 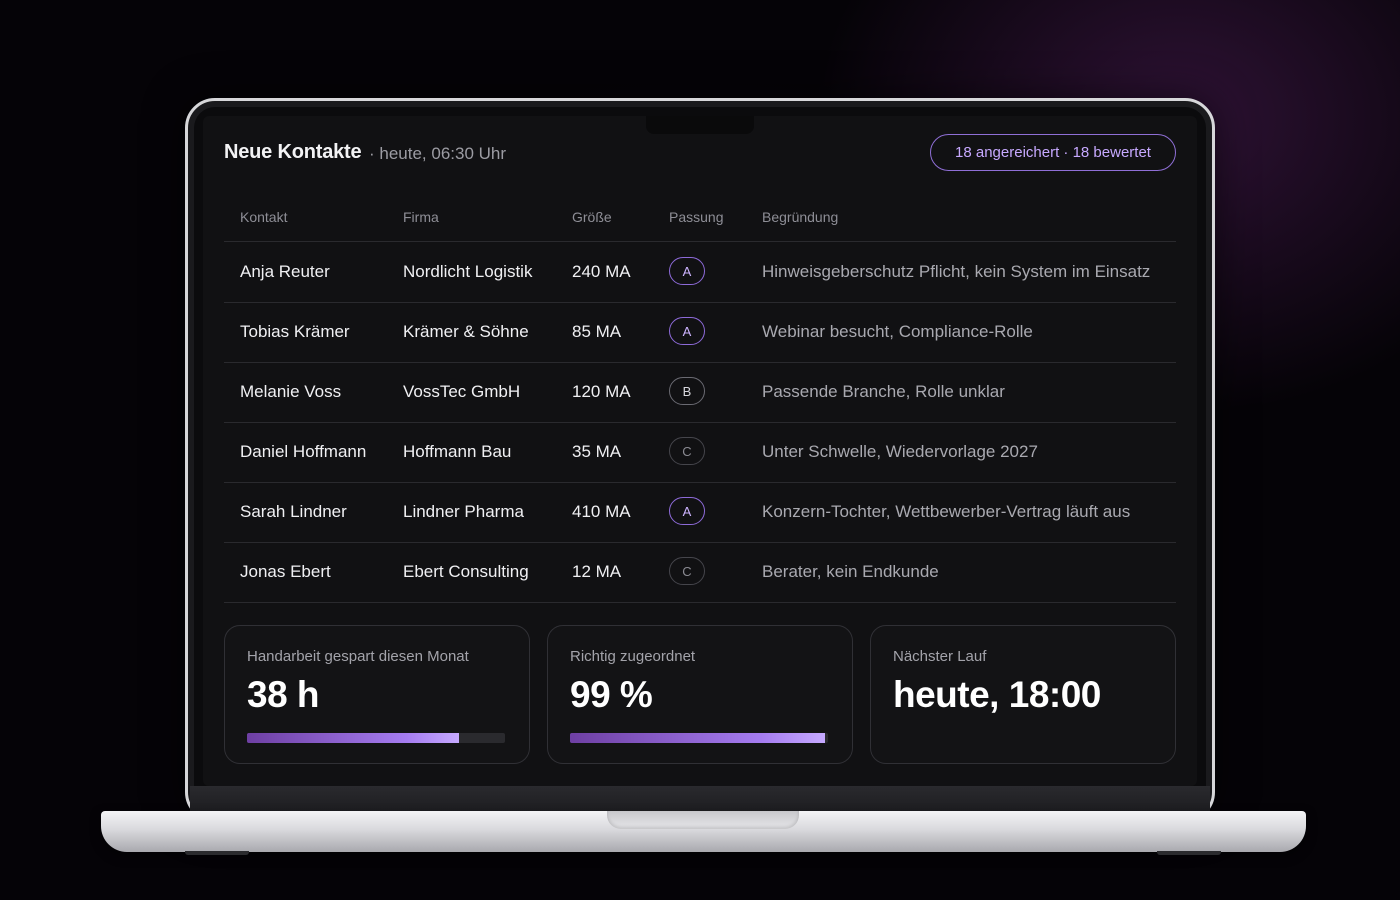 I want to click on laptop-opening-groove, so click(x=703, y=820).